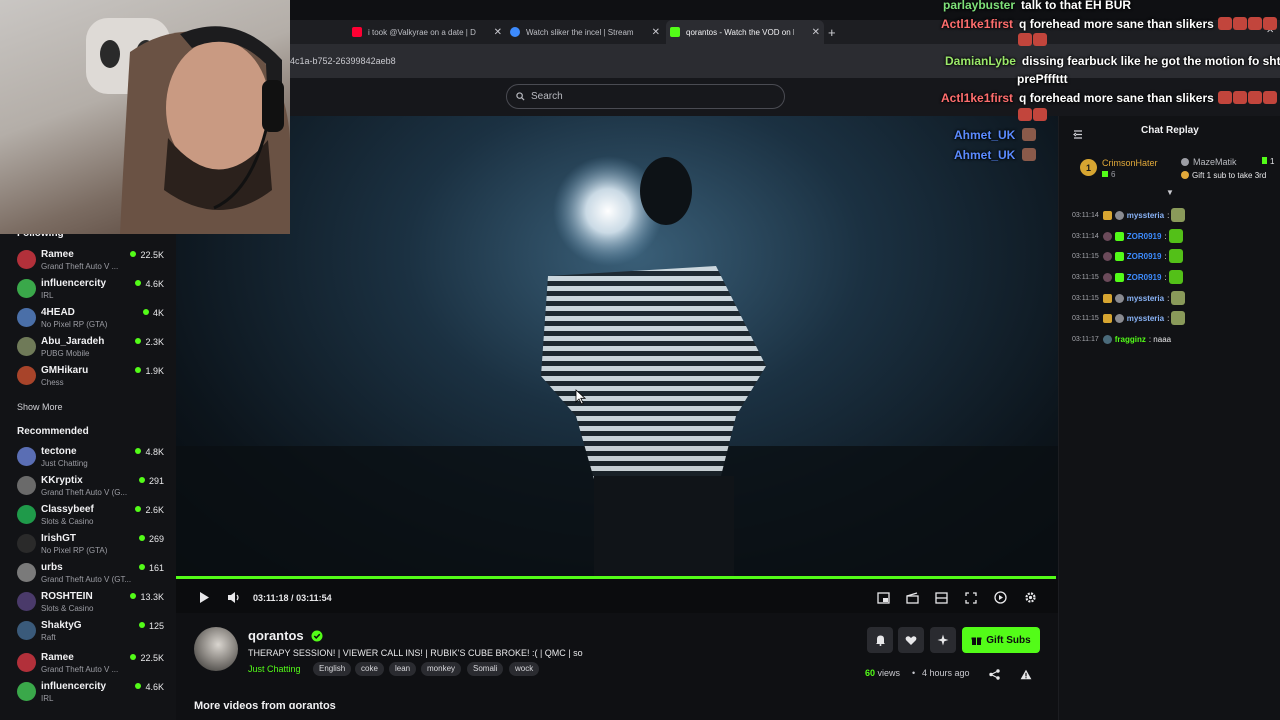 The width and height of the screenshot is (1280, 720). What do you see at coordinates (912, 600) in the screenshot?
I see `clip-button` at bounding box center [912, 600].